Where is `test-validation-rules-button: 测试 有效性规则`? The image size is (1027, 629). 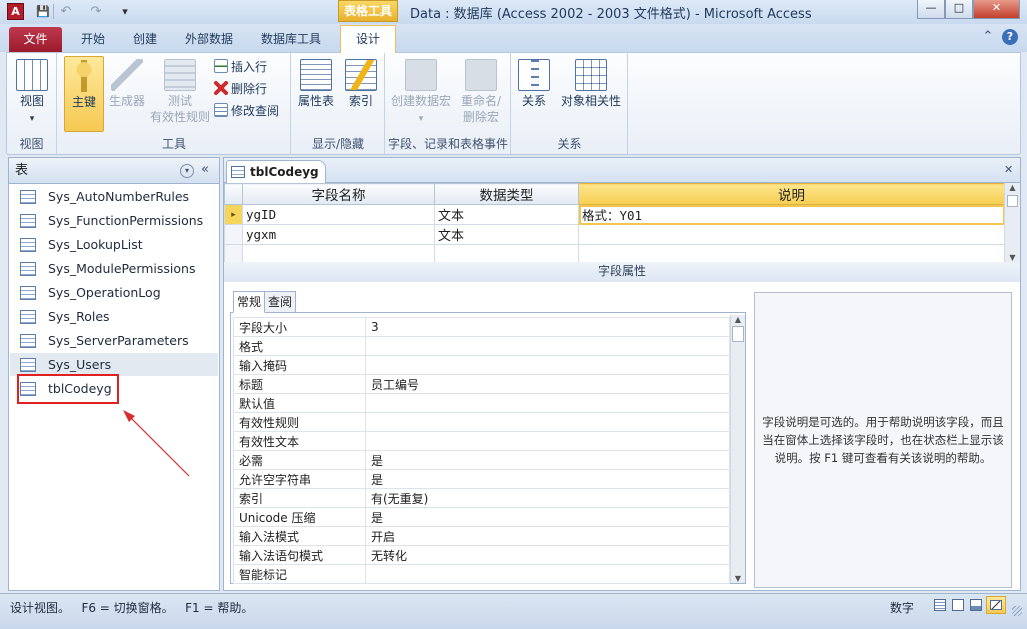 test-validation-rules-button: 测试 有效性规则 is located at coordinates (180, 92).